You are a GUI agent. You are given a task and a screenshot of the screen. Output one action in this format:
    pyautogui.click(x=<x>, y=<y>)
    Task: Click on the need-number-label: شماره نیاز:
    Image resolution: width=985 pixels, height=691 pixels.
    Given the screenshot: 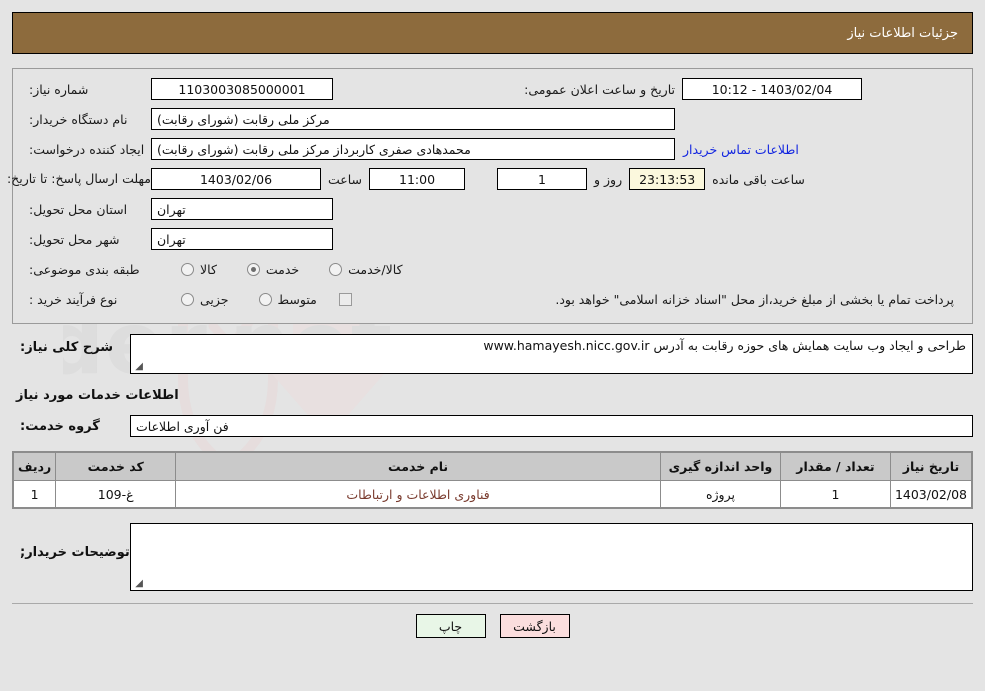 What is the action you would take?
    pyautogui.click(x=59, y=89)
    